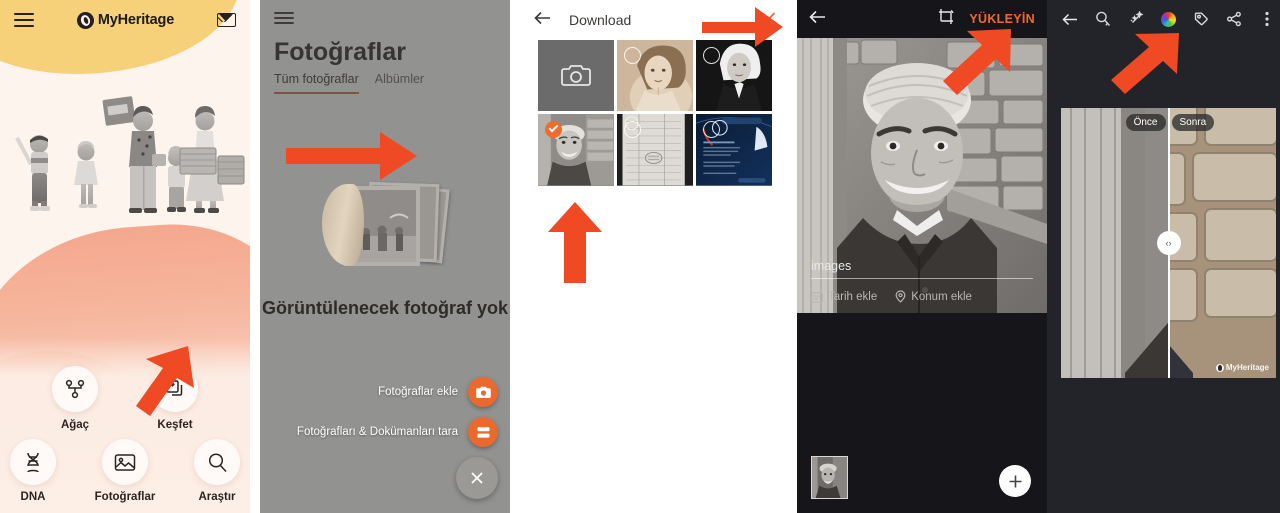  Describe the element at coordinates (1201, 19) in the screenshot. I see `tag-icon` at that location.